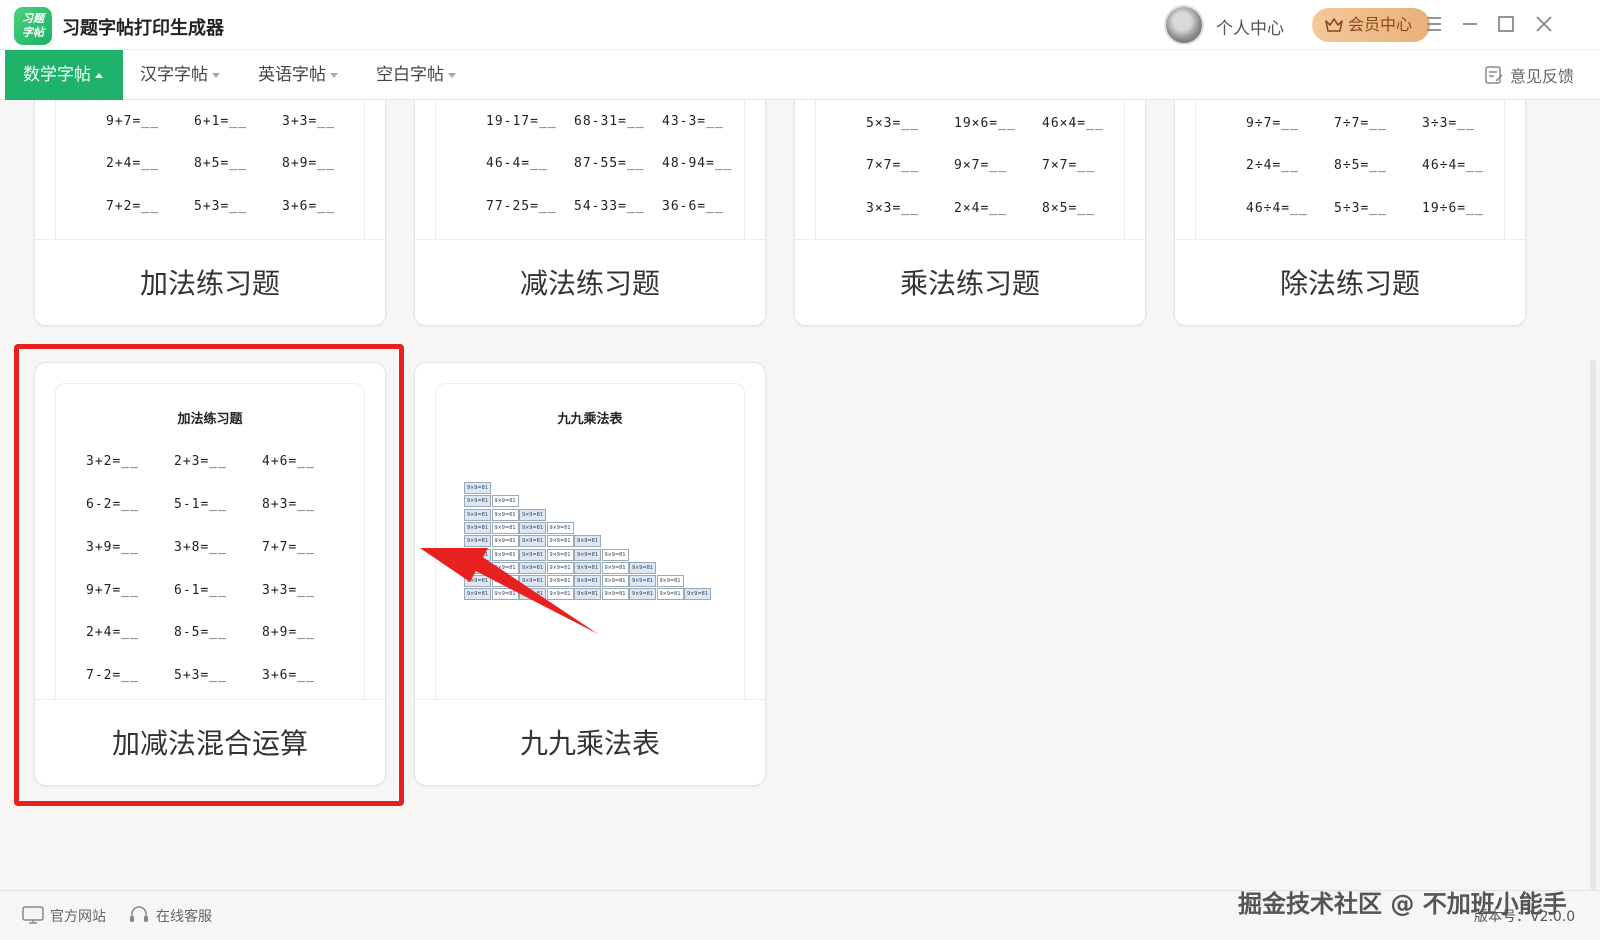 Image resolution: width=1600 pixels, height=940 pixels. I want to click on vip-center-label: 会员中心, so click(1380, 24).